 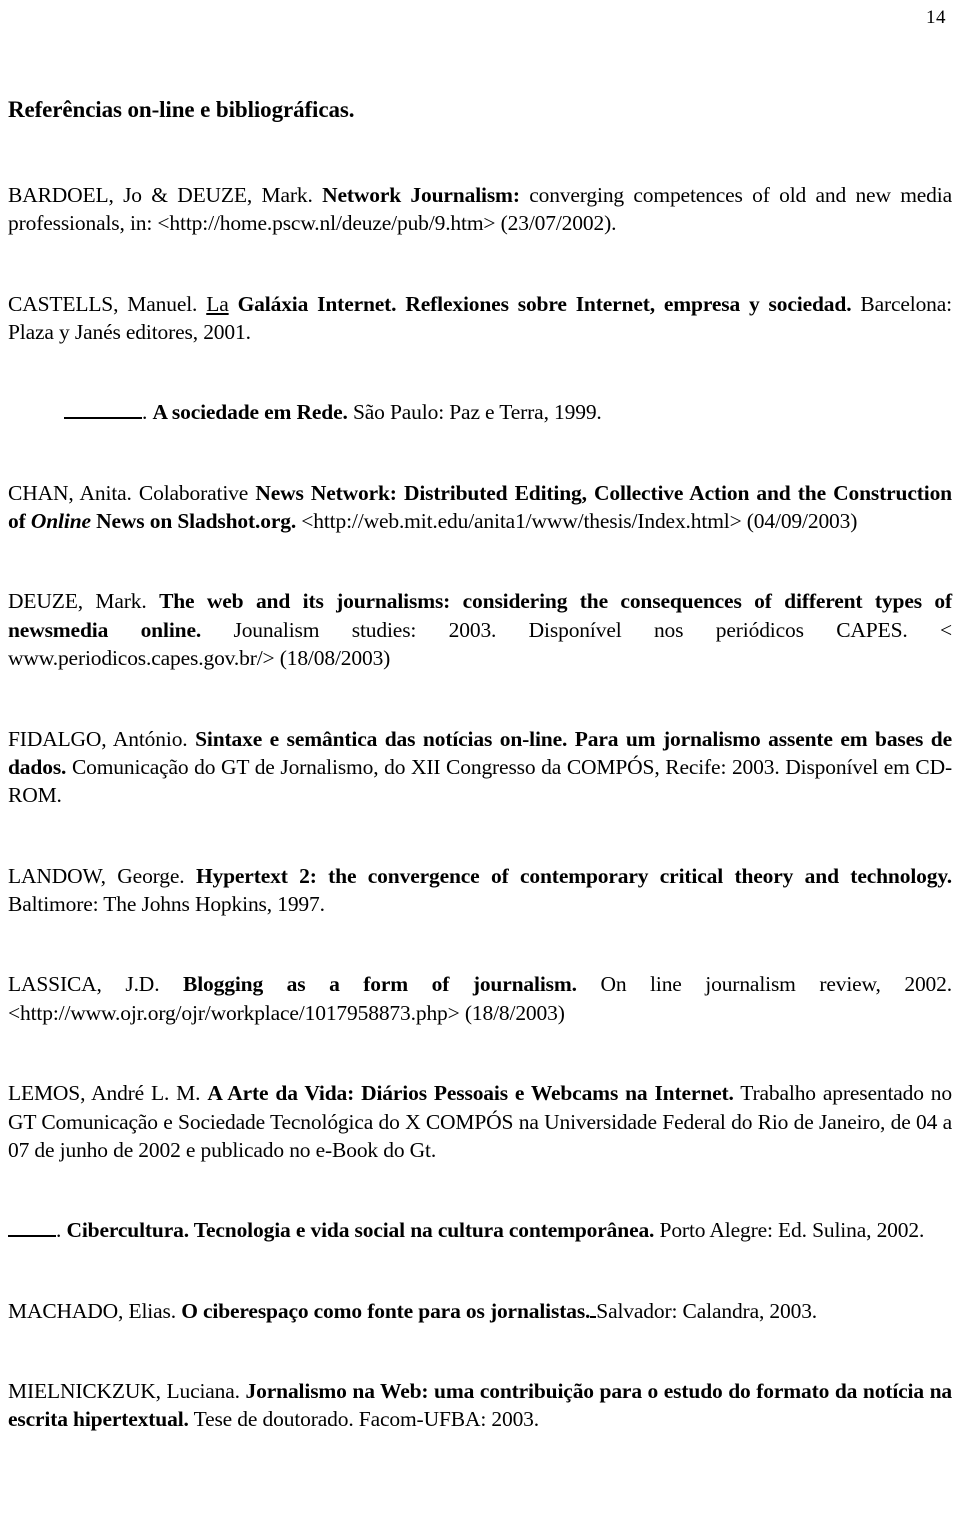 I want to click on reference-author: CASTELLS, Manuel., so click(x=103, y=303).